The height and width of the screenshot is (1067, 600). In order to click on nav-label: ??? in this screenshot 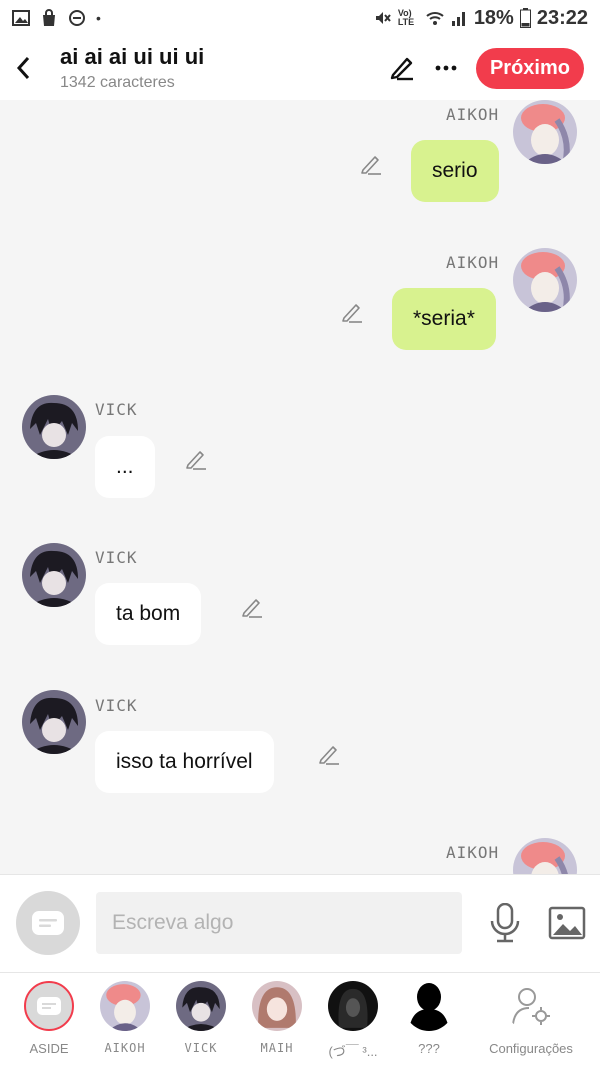, I will do `click(429, 1048)`.